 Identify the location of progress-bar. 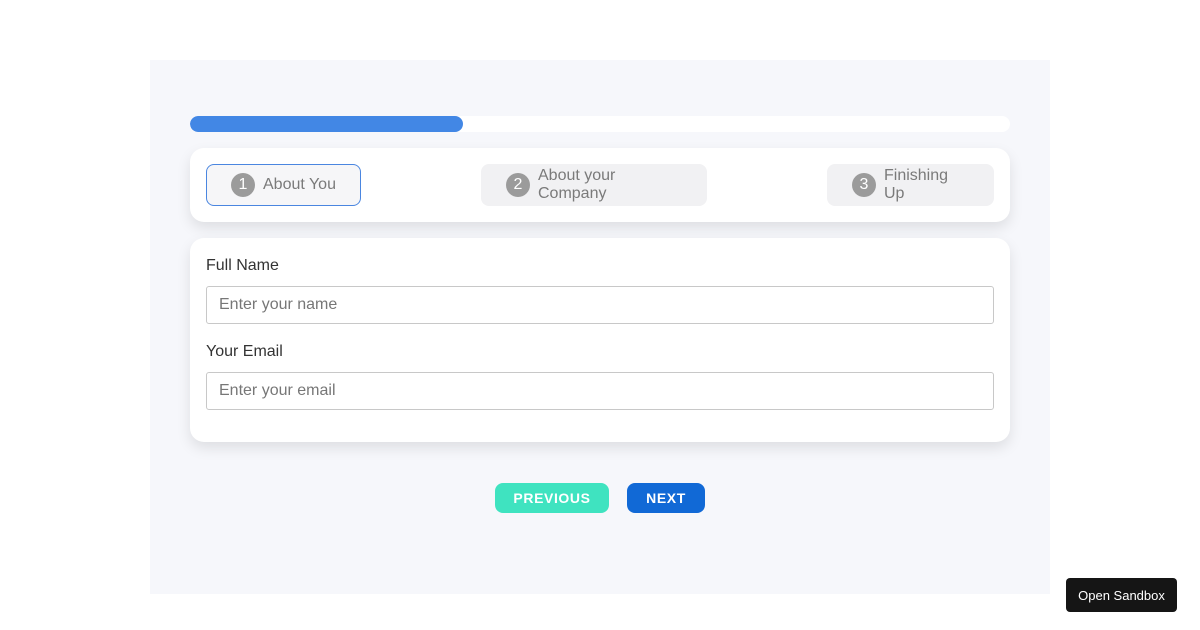
(600, 124).